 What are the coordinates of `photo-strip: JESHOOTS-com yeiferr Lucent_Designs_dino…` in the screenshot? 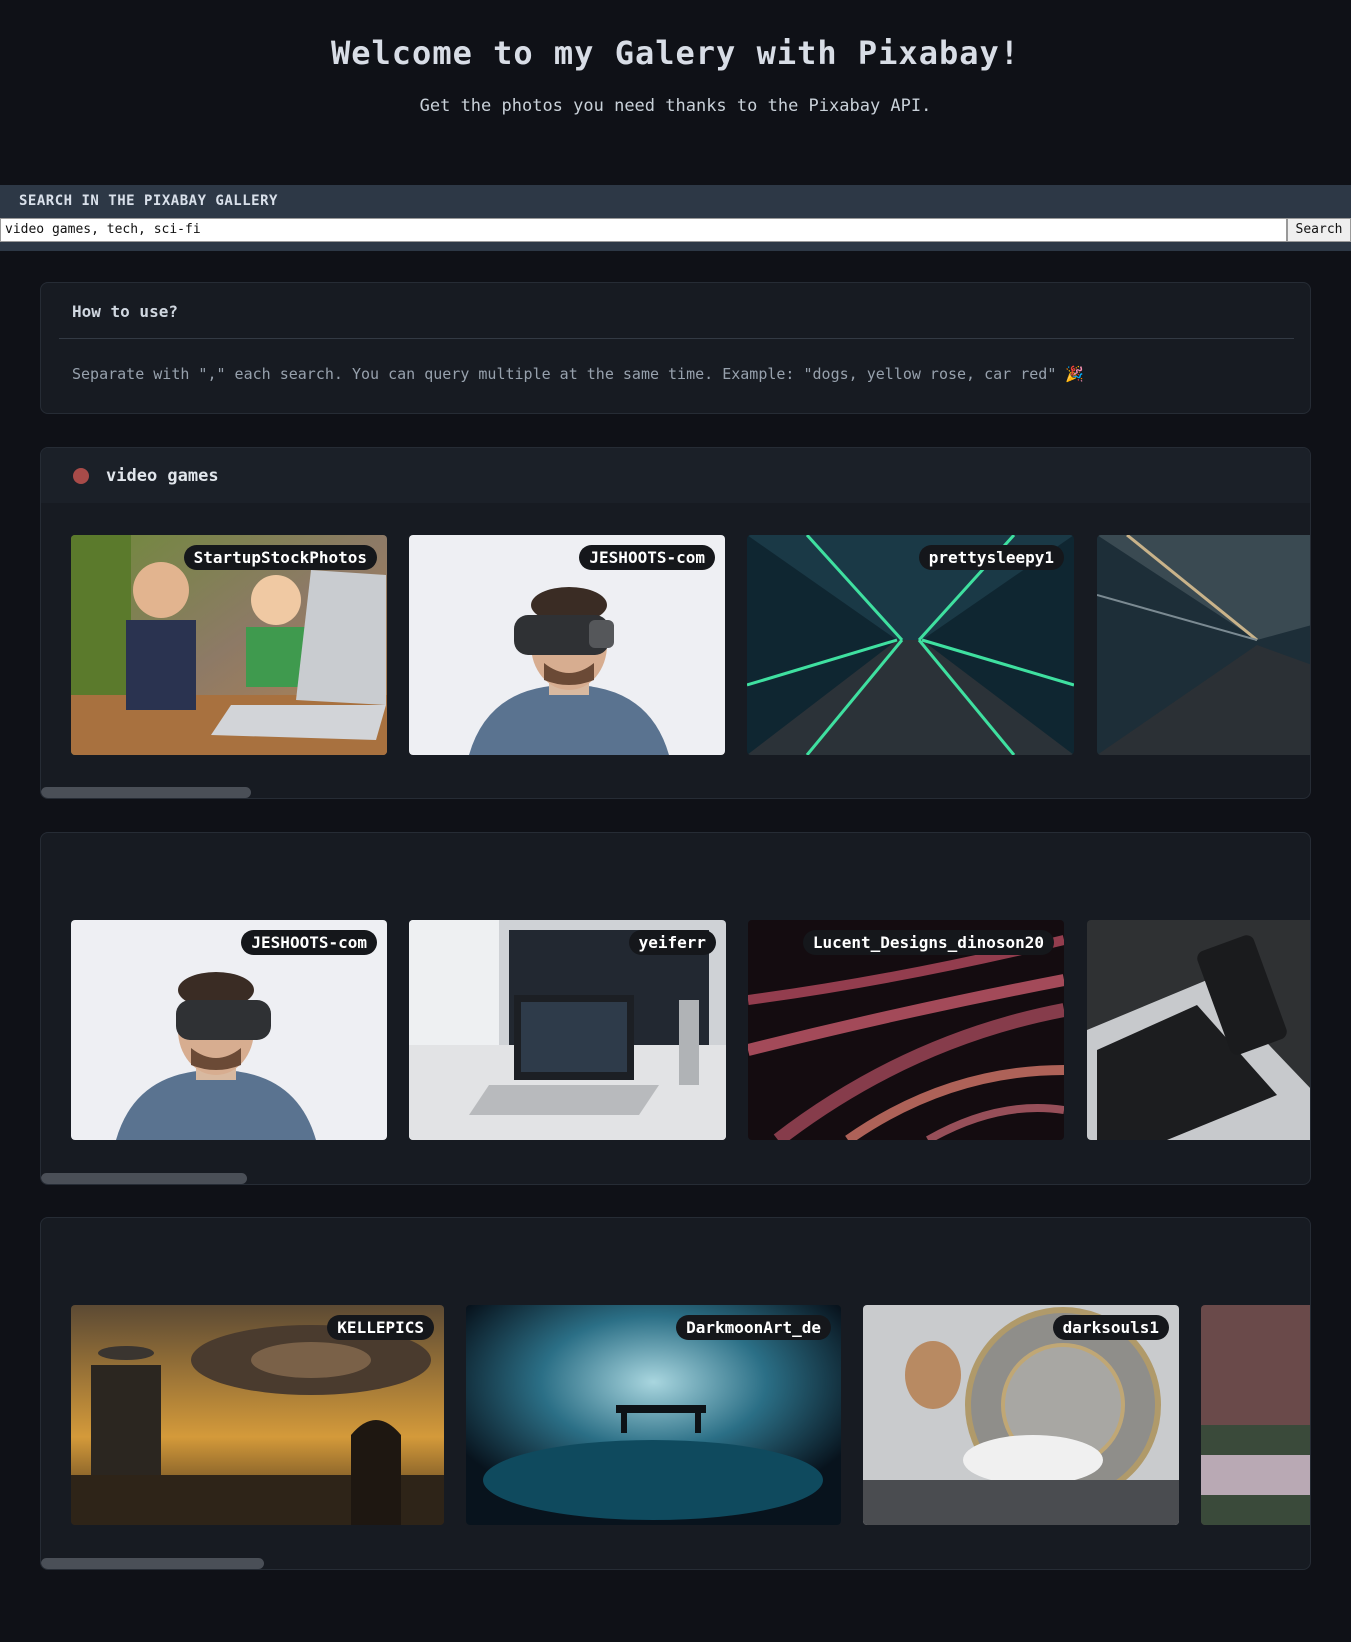 It's located at (675, 1030).